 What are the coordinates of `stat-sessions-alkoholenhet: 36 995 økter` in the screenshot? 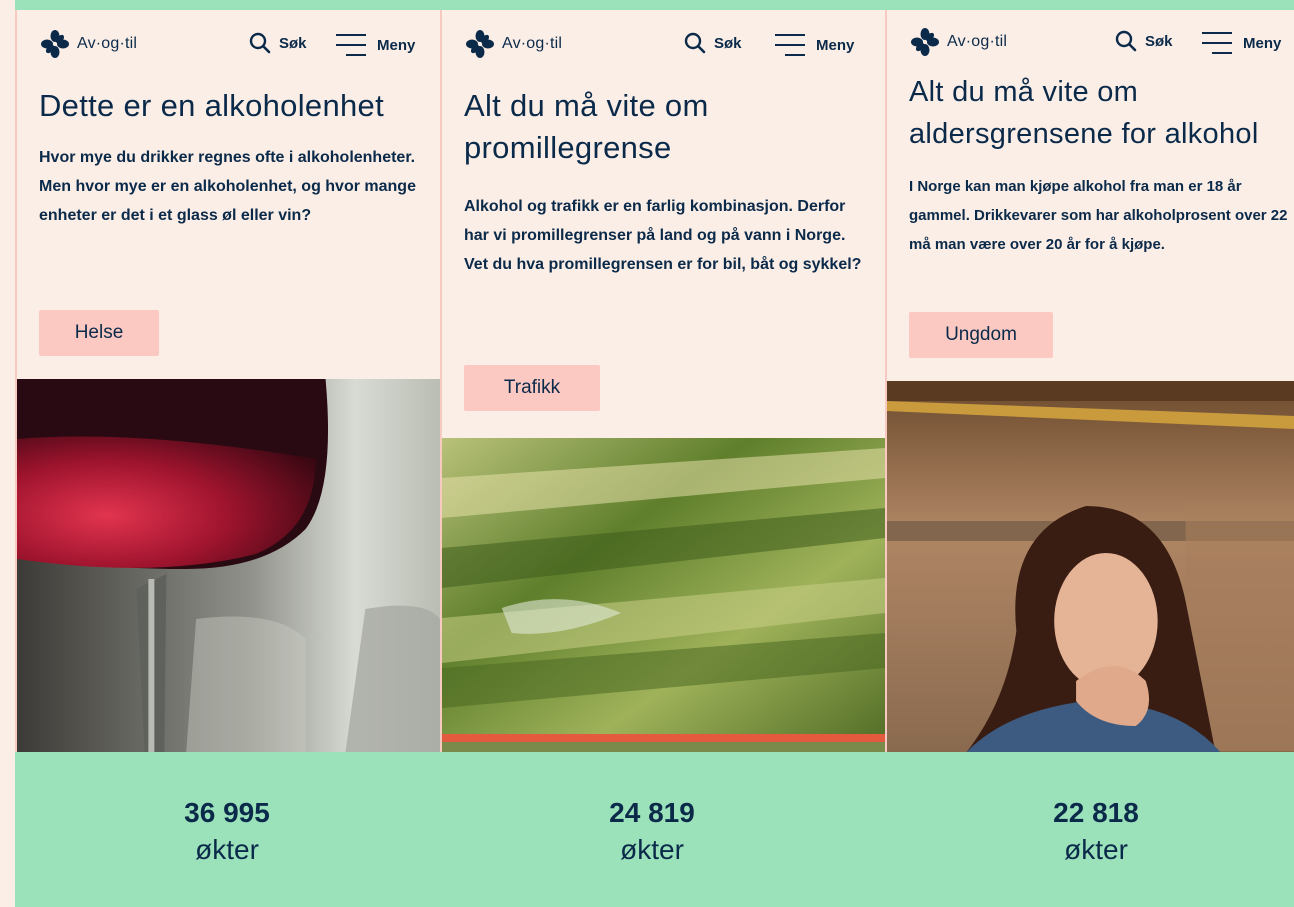 It's located at (227, 832).